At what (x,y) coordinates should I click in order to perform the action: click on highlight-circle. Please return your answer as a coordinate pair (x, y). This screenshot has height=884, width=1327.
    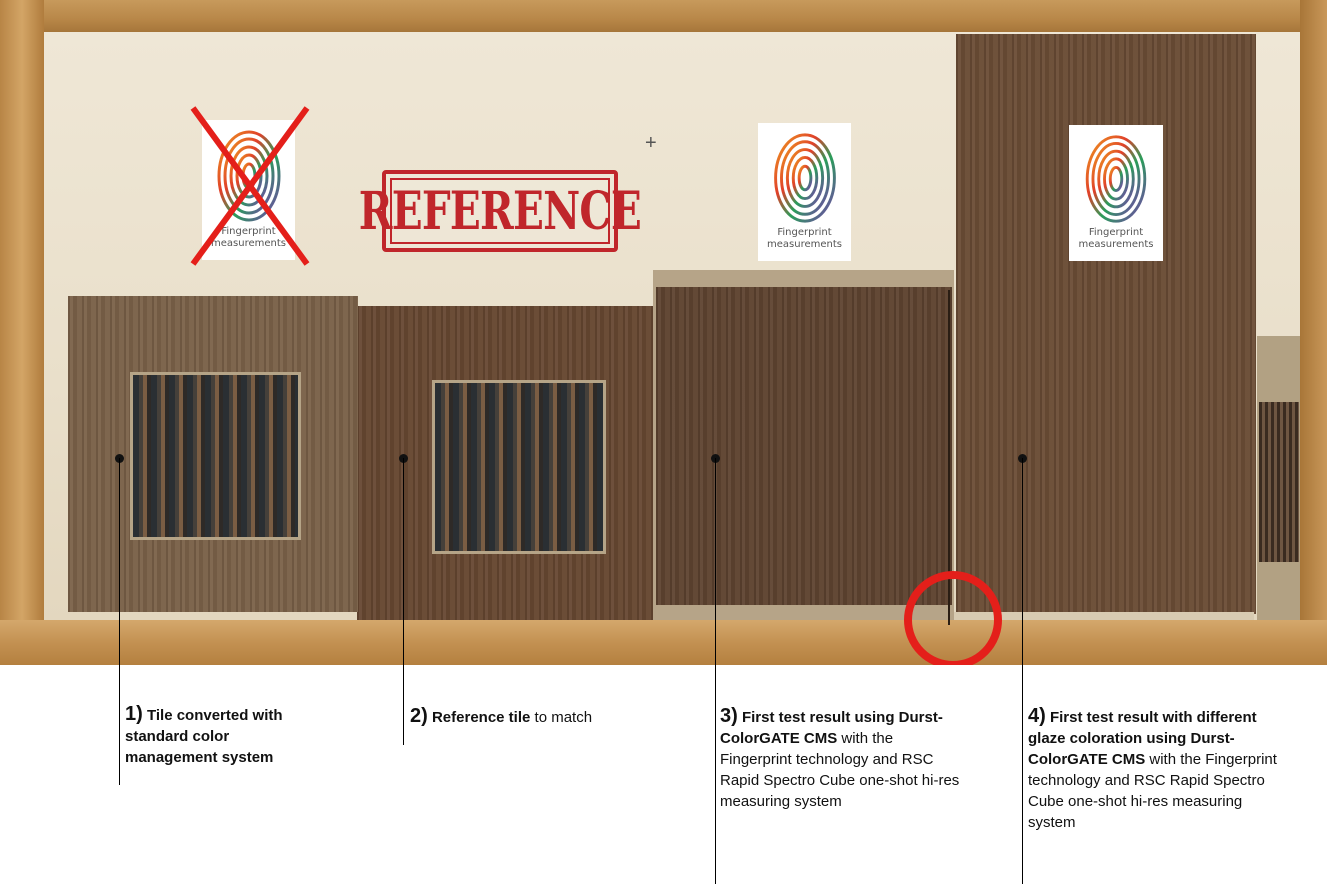
    Looking at the image, I should click on (953, 618).